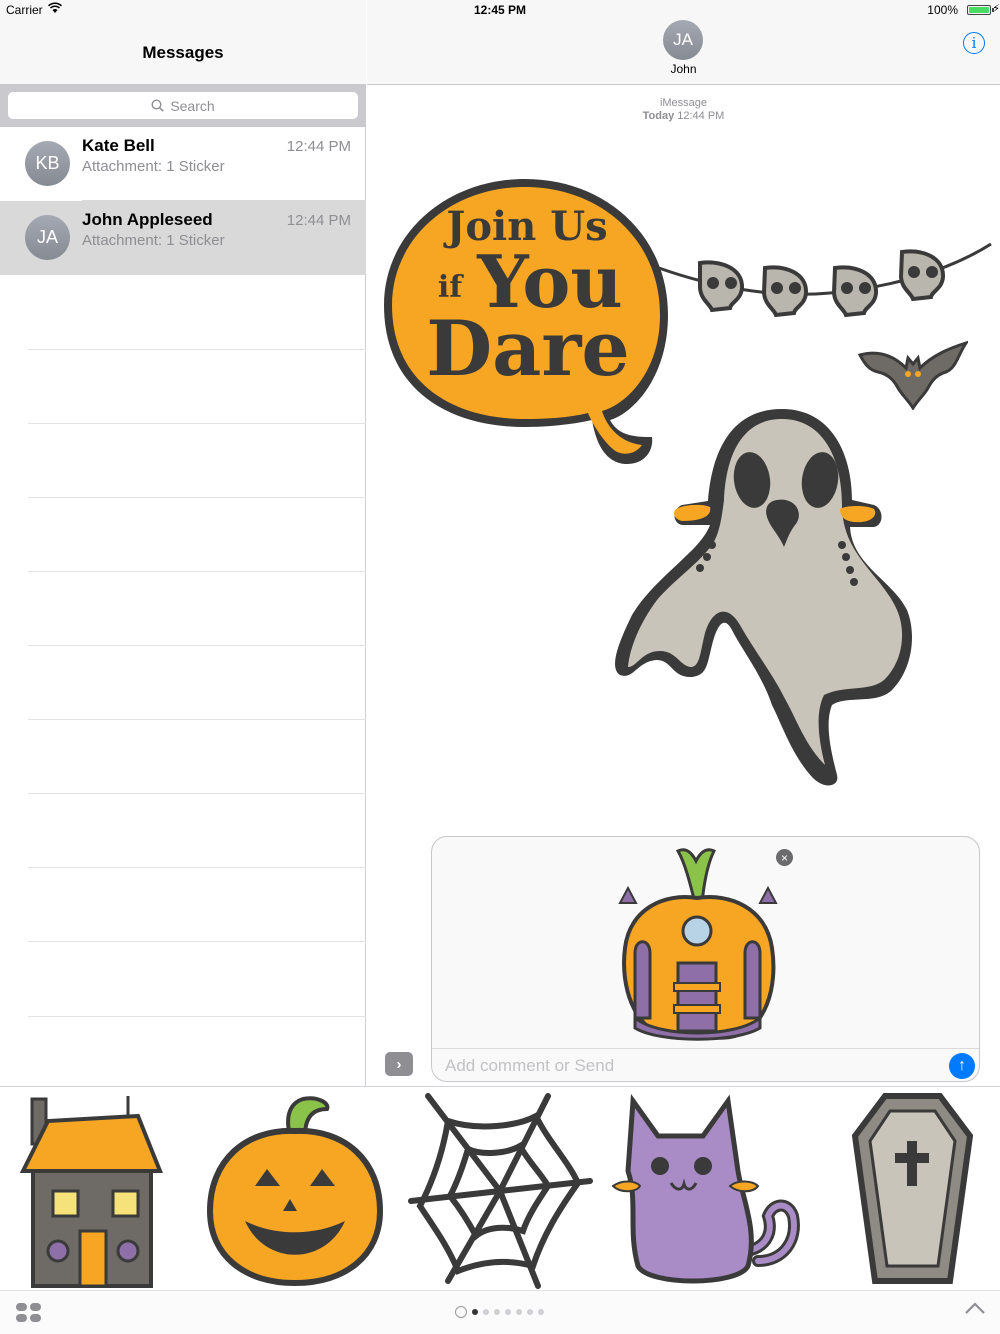 The width and height of the screenshot is (1000, 1334). What do you see at coordinates (192, 105) in the screenshot?
I see `search-placeholder: Search` at bounding box center [192, 105].